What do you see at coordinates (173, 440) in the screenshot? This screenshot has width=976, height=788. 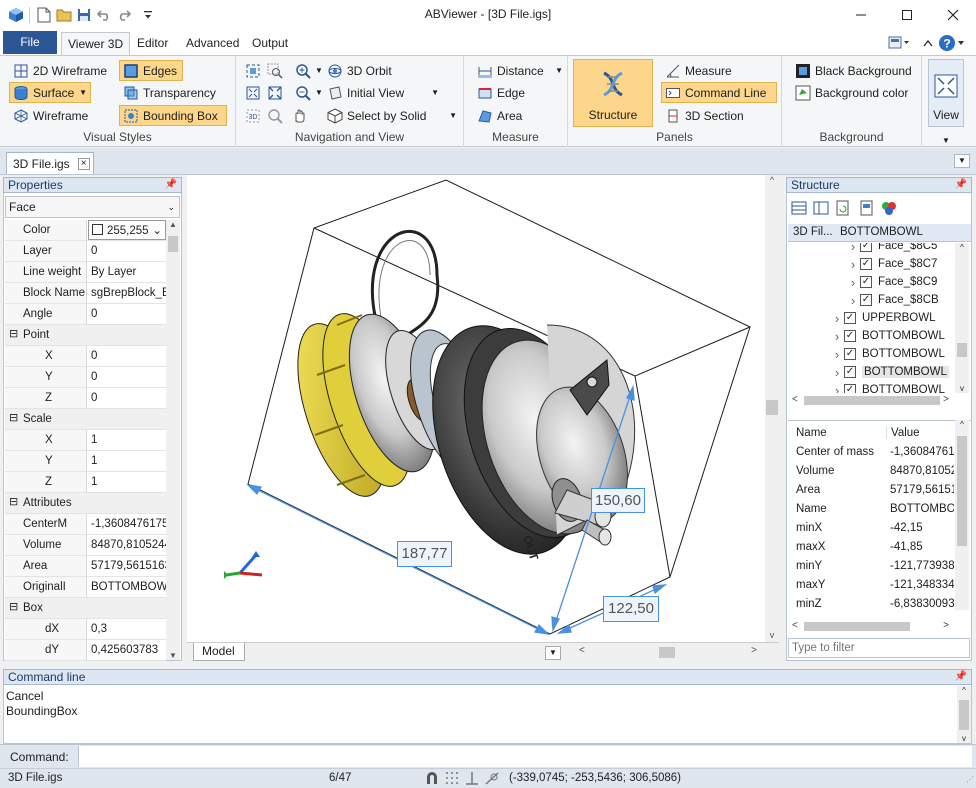 I see `properties-scrollbar: ▲ ▼` at bounding box center [173, 440].